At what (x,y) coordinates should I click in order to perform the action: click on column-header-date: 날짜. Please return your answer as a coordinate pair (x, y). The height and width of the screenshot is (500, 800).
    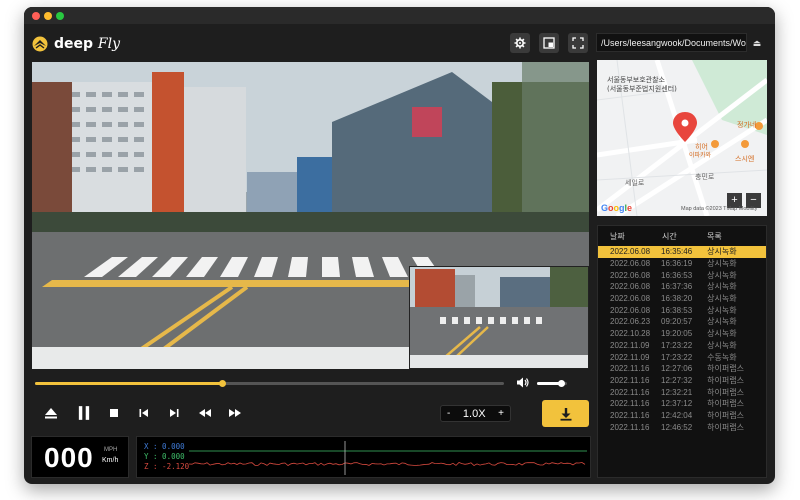
    Looking at the image, I should click on (624, 236).